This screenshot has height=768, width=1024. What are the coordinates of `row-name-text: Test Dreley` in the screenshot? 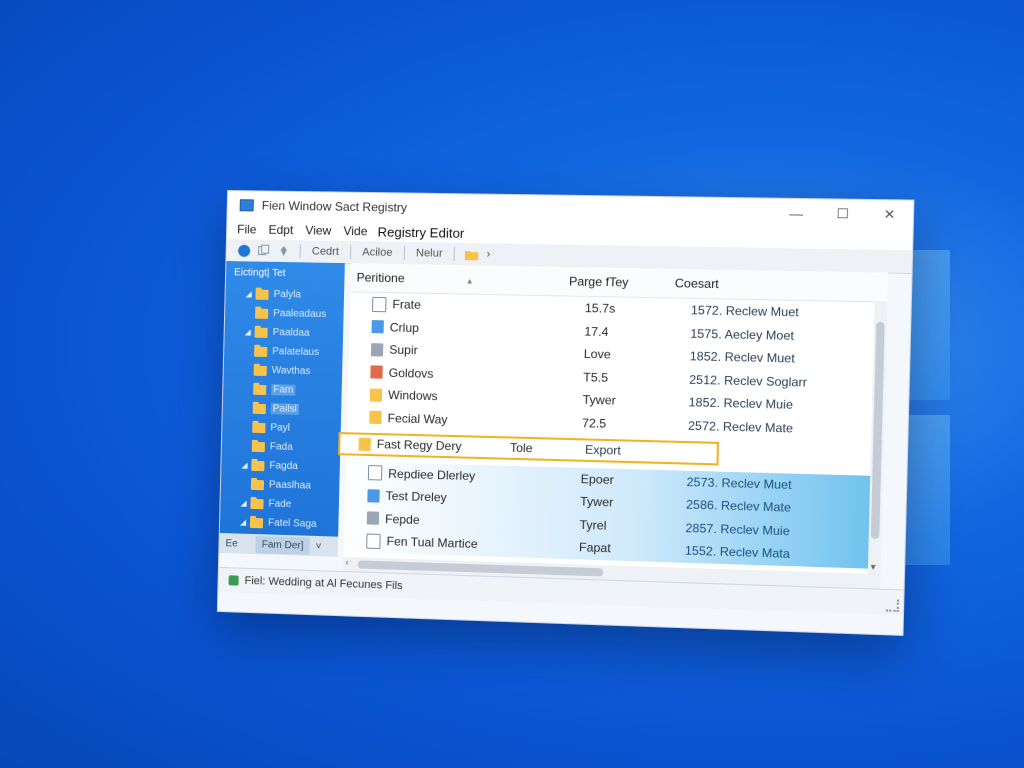 It's located at (416, 496).